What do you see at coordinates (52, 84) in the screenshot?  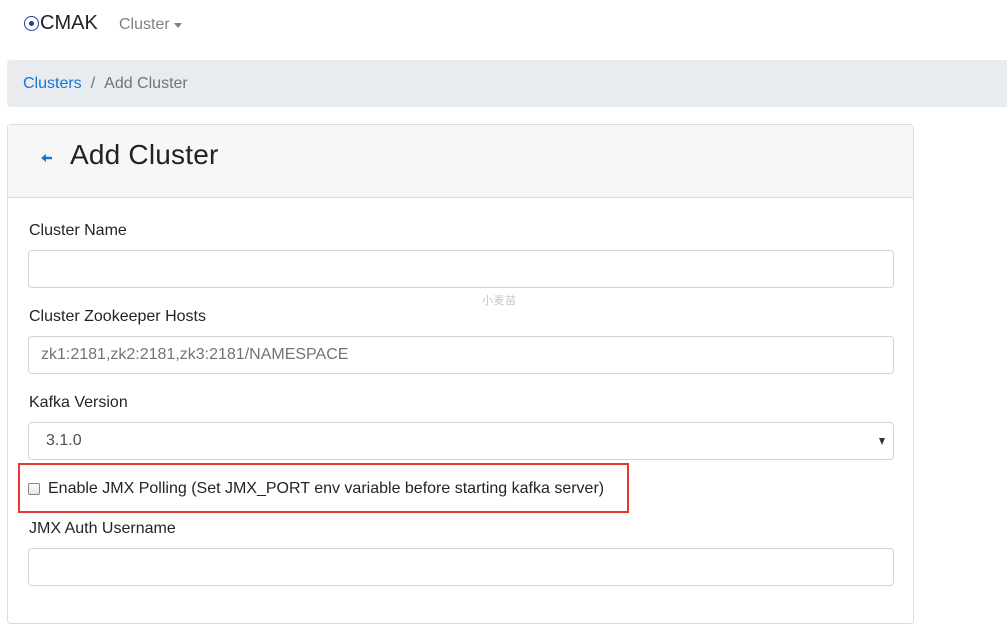 I see `breadcrumb-clusters-link: Clusters` at bounding box center [52, 84].